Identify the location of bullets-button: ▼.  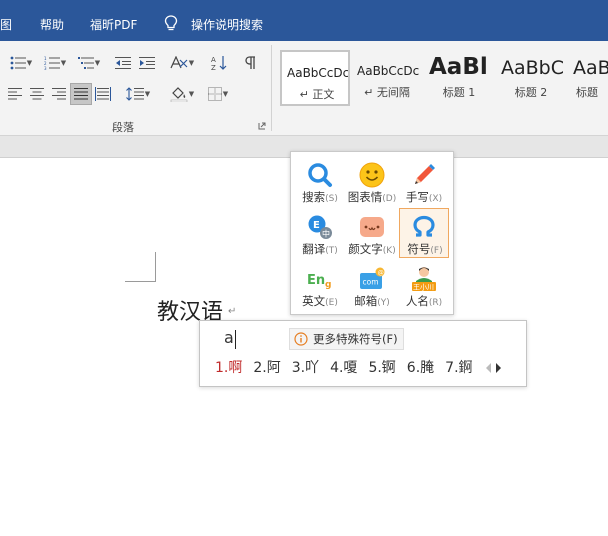
(21, 63).